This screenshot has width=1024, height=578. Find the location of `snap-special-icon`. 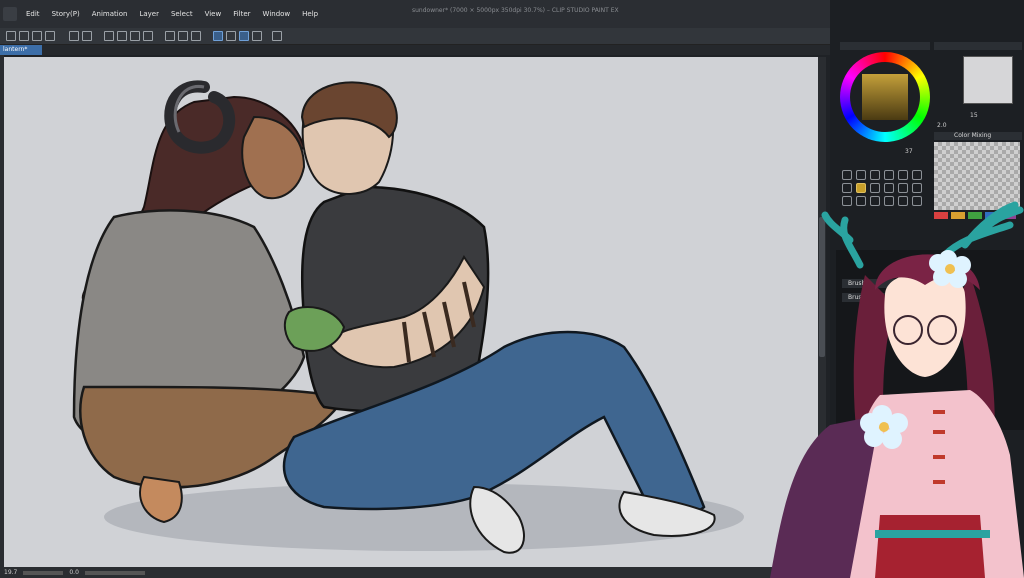

snap-special-icon is located at coordinates (244, 36).